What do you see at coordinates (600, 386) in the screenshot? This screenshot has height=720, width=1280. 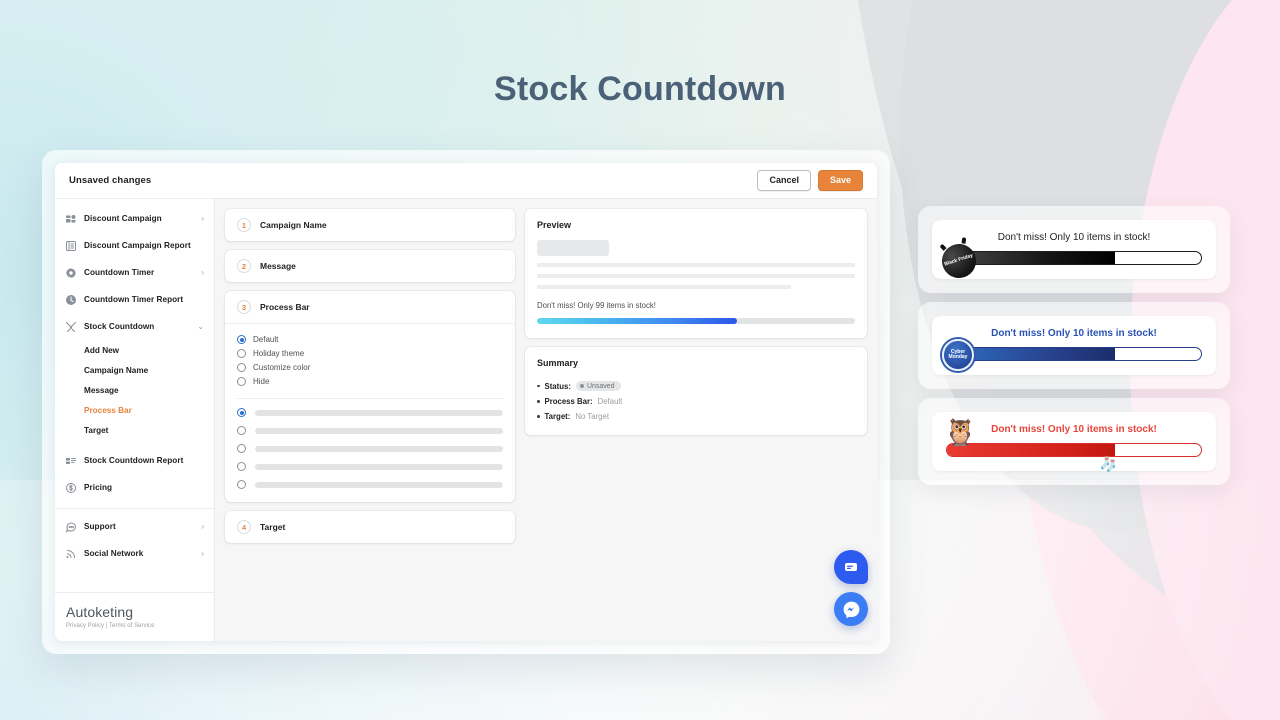 I see `status-badge-label: Unsaved` at bounding box center [600, 386].